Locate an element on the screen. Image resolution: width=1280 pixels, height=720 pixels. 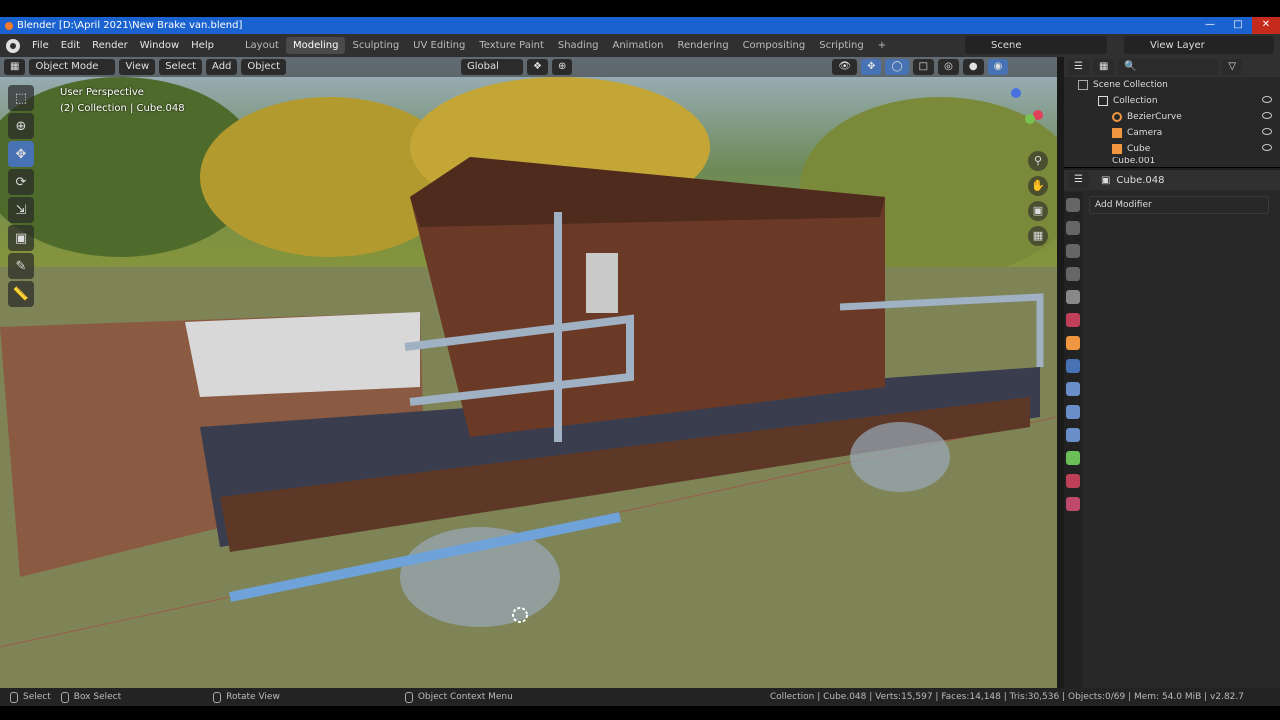
menu-render: Render is located at coordinates (110, 45).